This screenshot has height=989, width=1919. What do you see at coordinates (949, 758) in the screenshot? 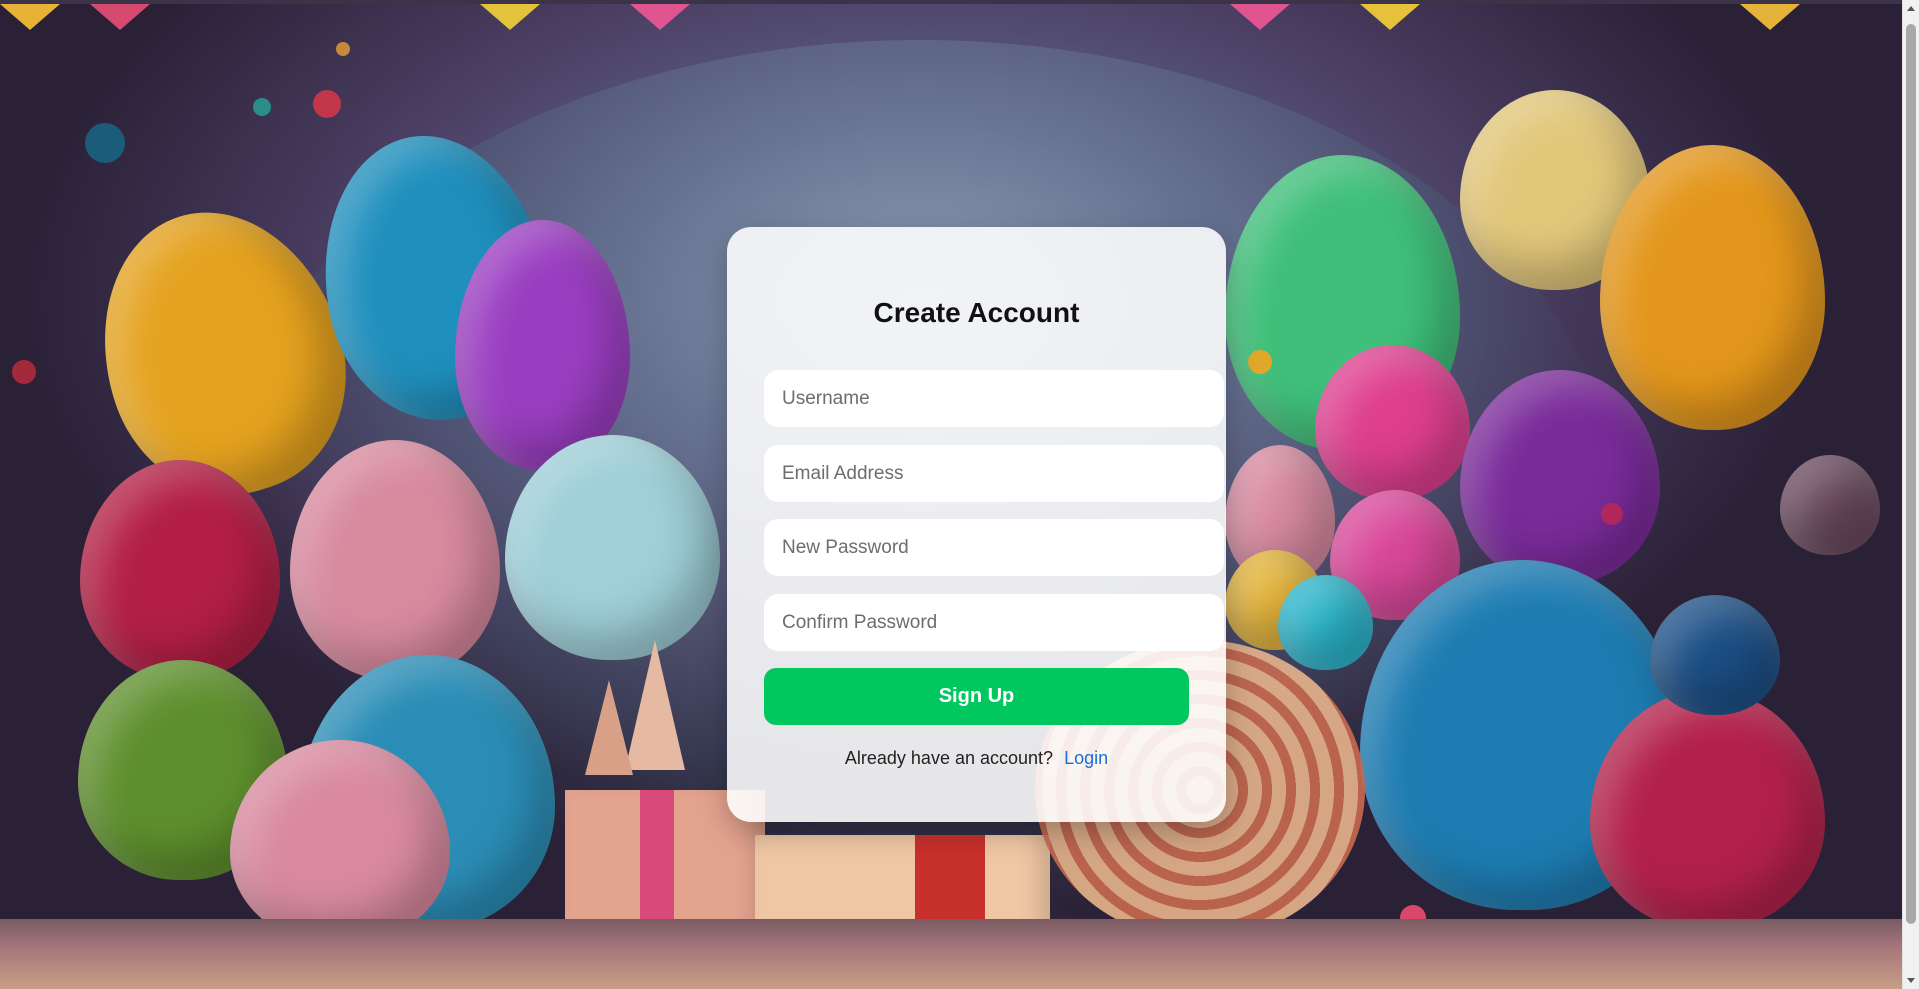
I see `login-prompt-text: Already have an account?` at bounding box center [949, 758].